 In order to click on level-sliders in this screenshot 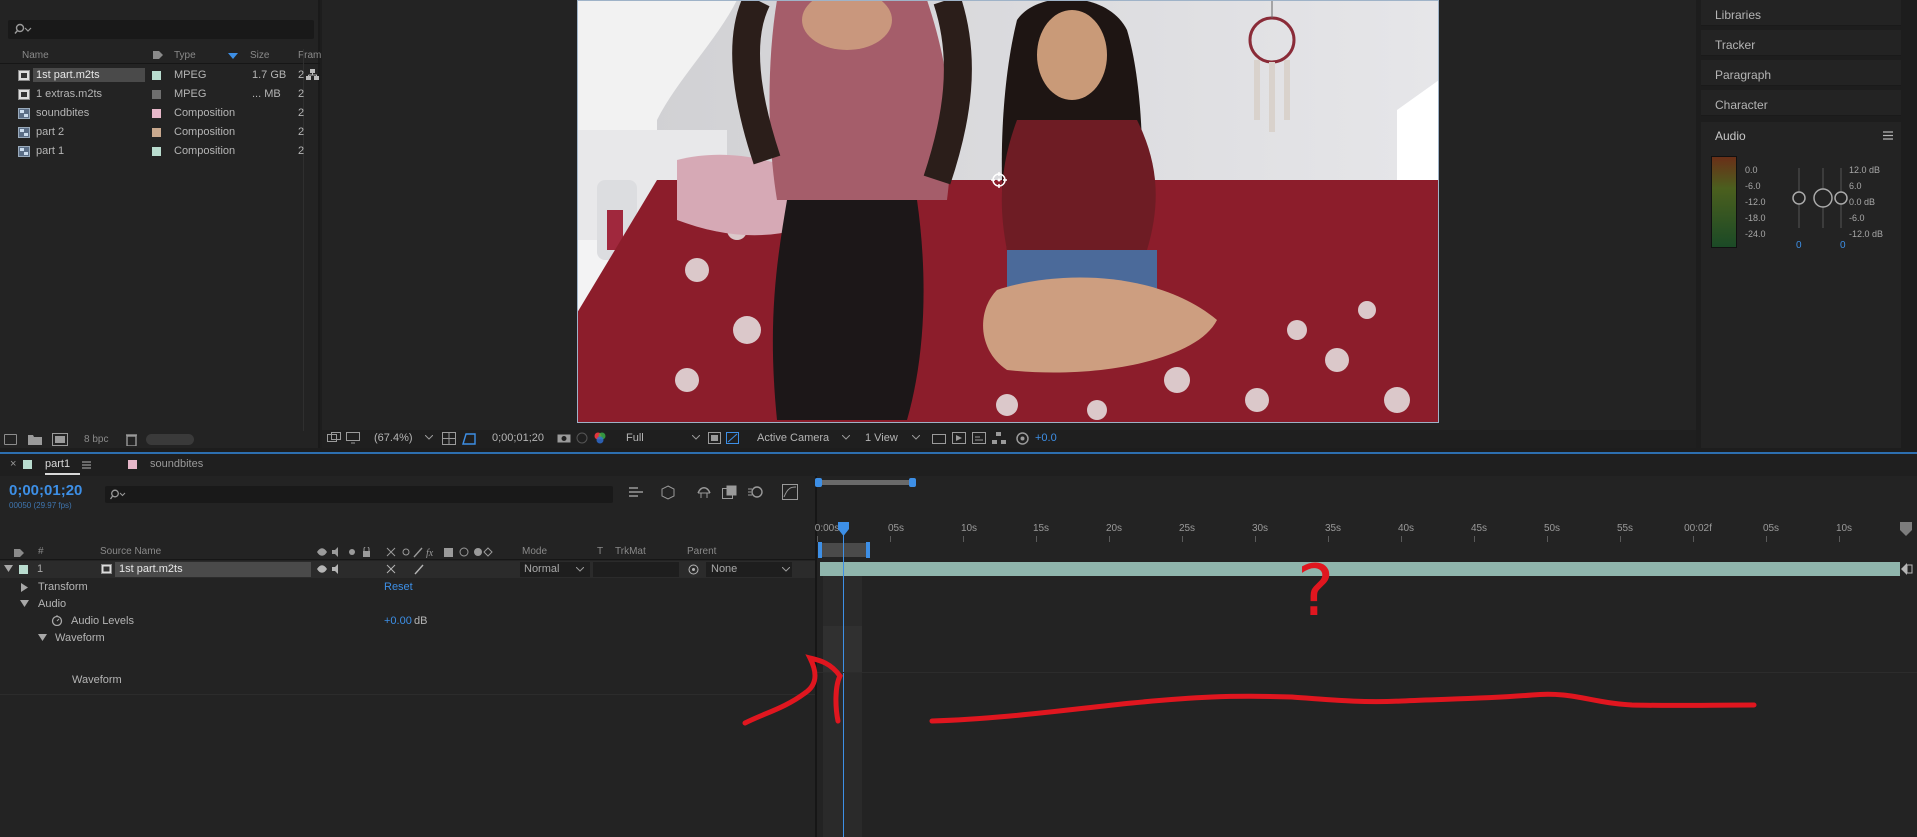, I will do `click(1819, 203)`.